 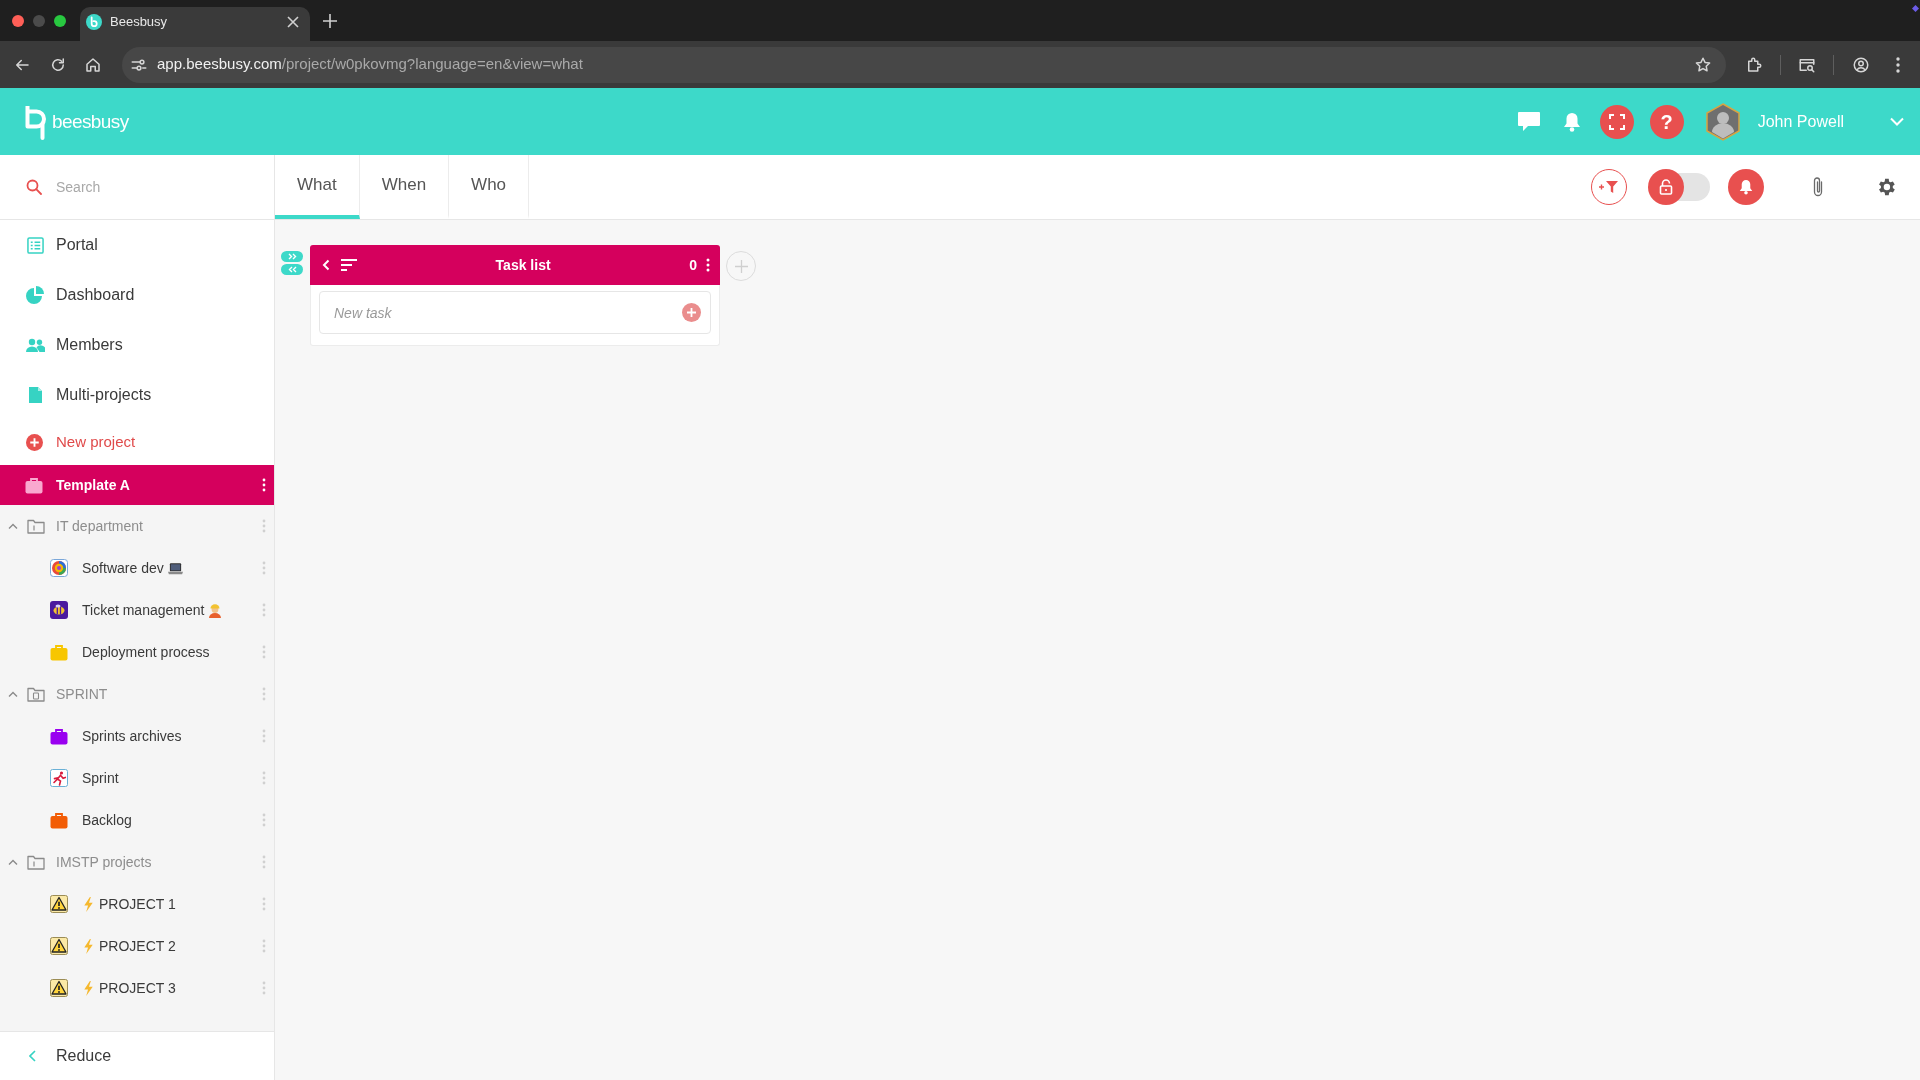 I want to click on document-icon, so click(x=35, y=395).